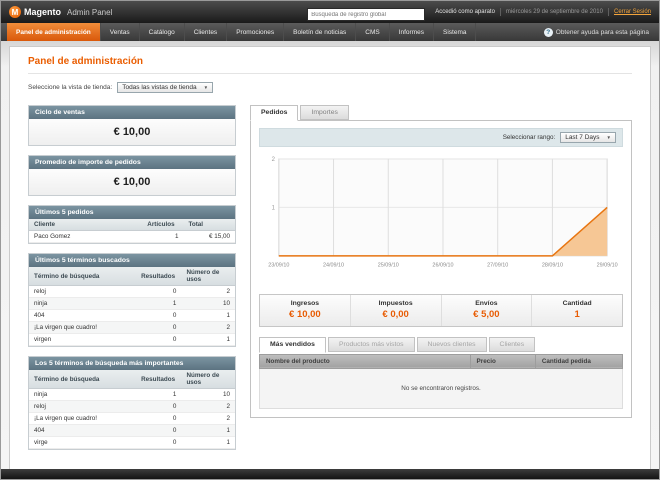 The width and height of the screenshot is (660, 480). I want to click on stat-label: Cantidad, so click(577, 303).